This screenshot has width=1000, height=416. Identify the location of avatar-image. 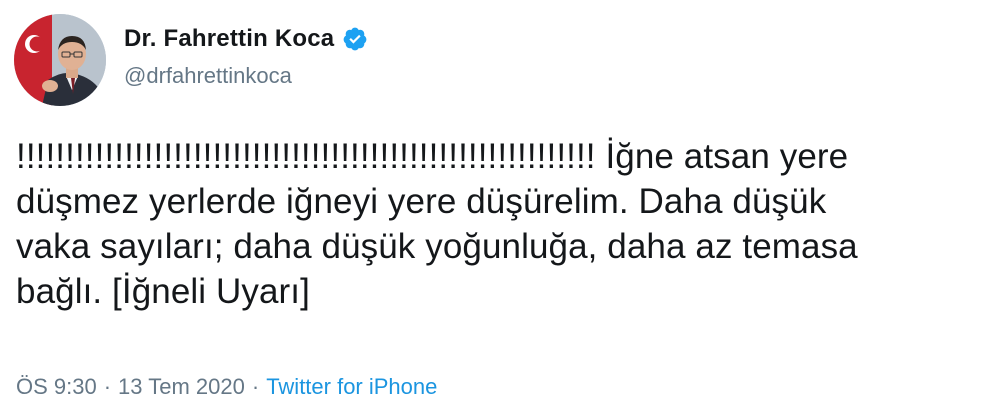
(60, 60).